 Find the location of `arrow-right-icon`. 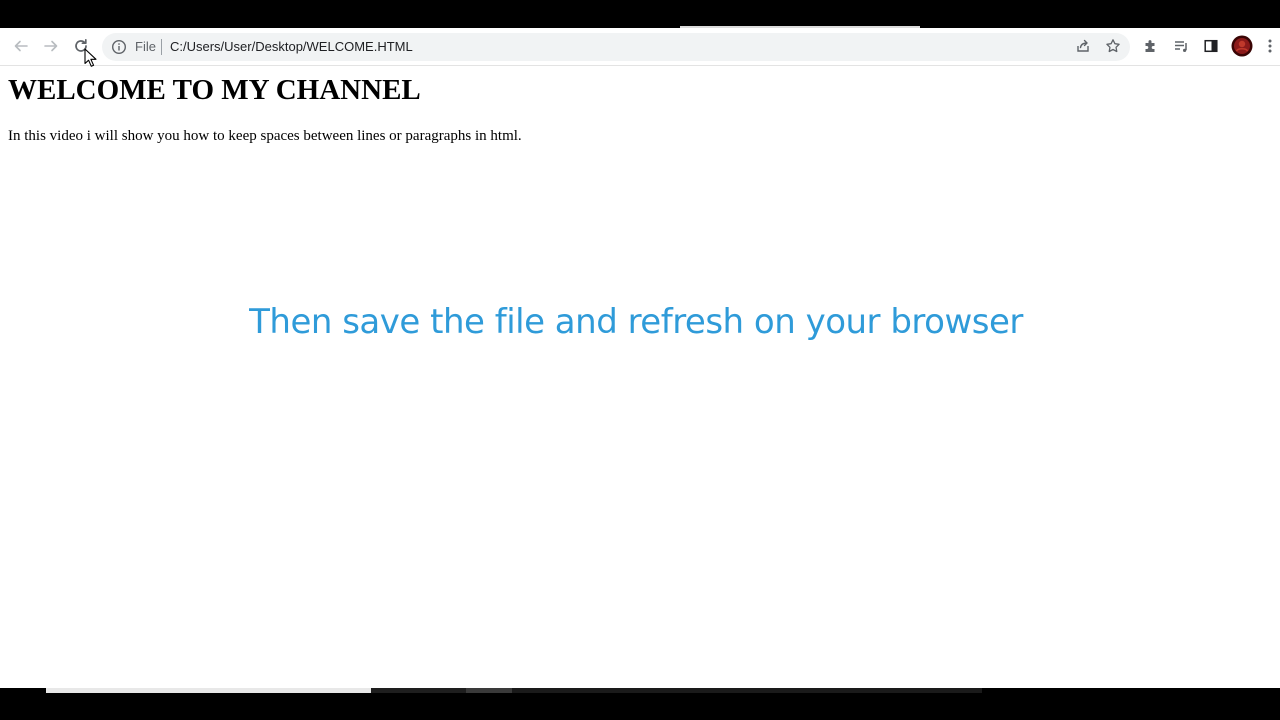

arrow-right-icon is located at coordinates (51, 46).